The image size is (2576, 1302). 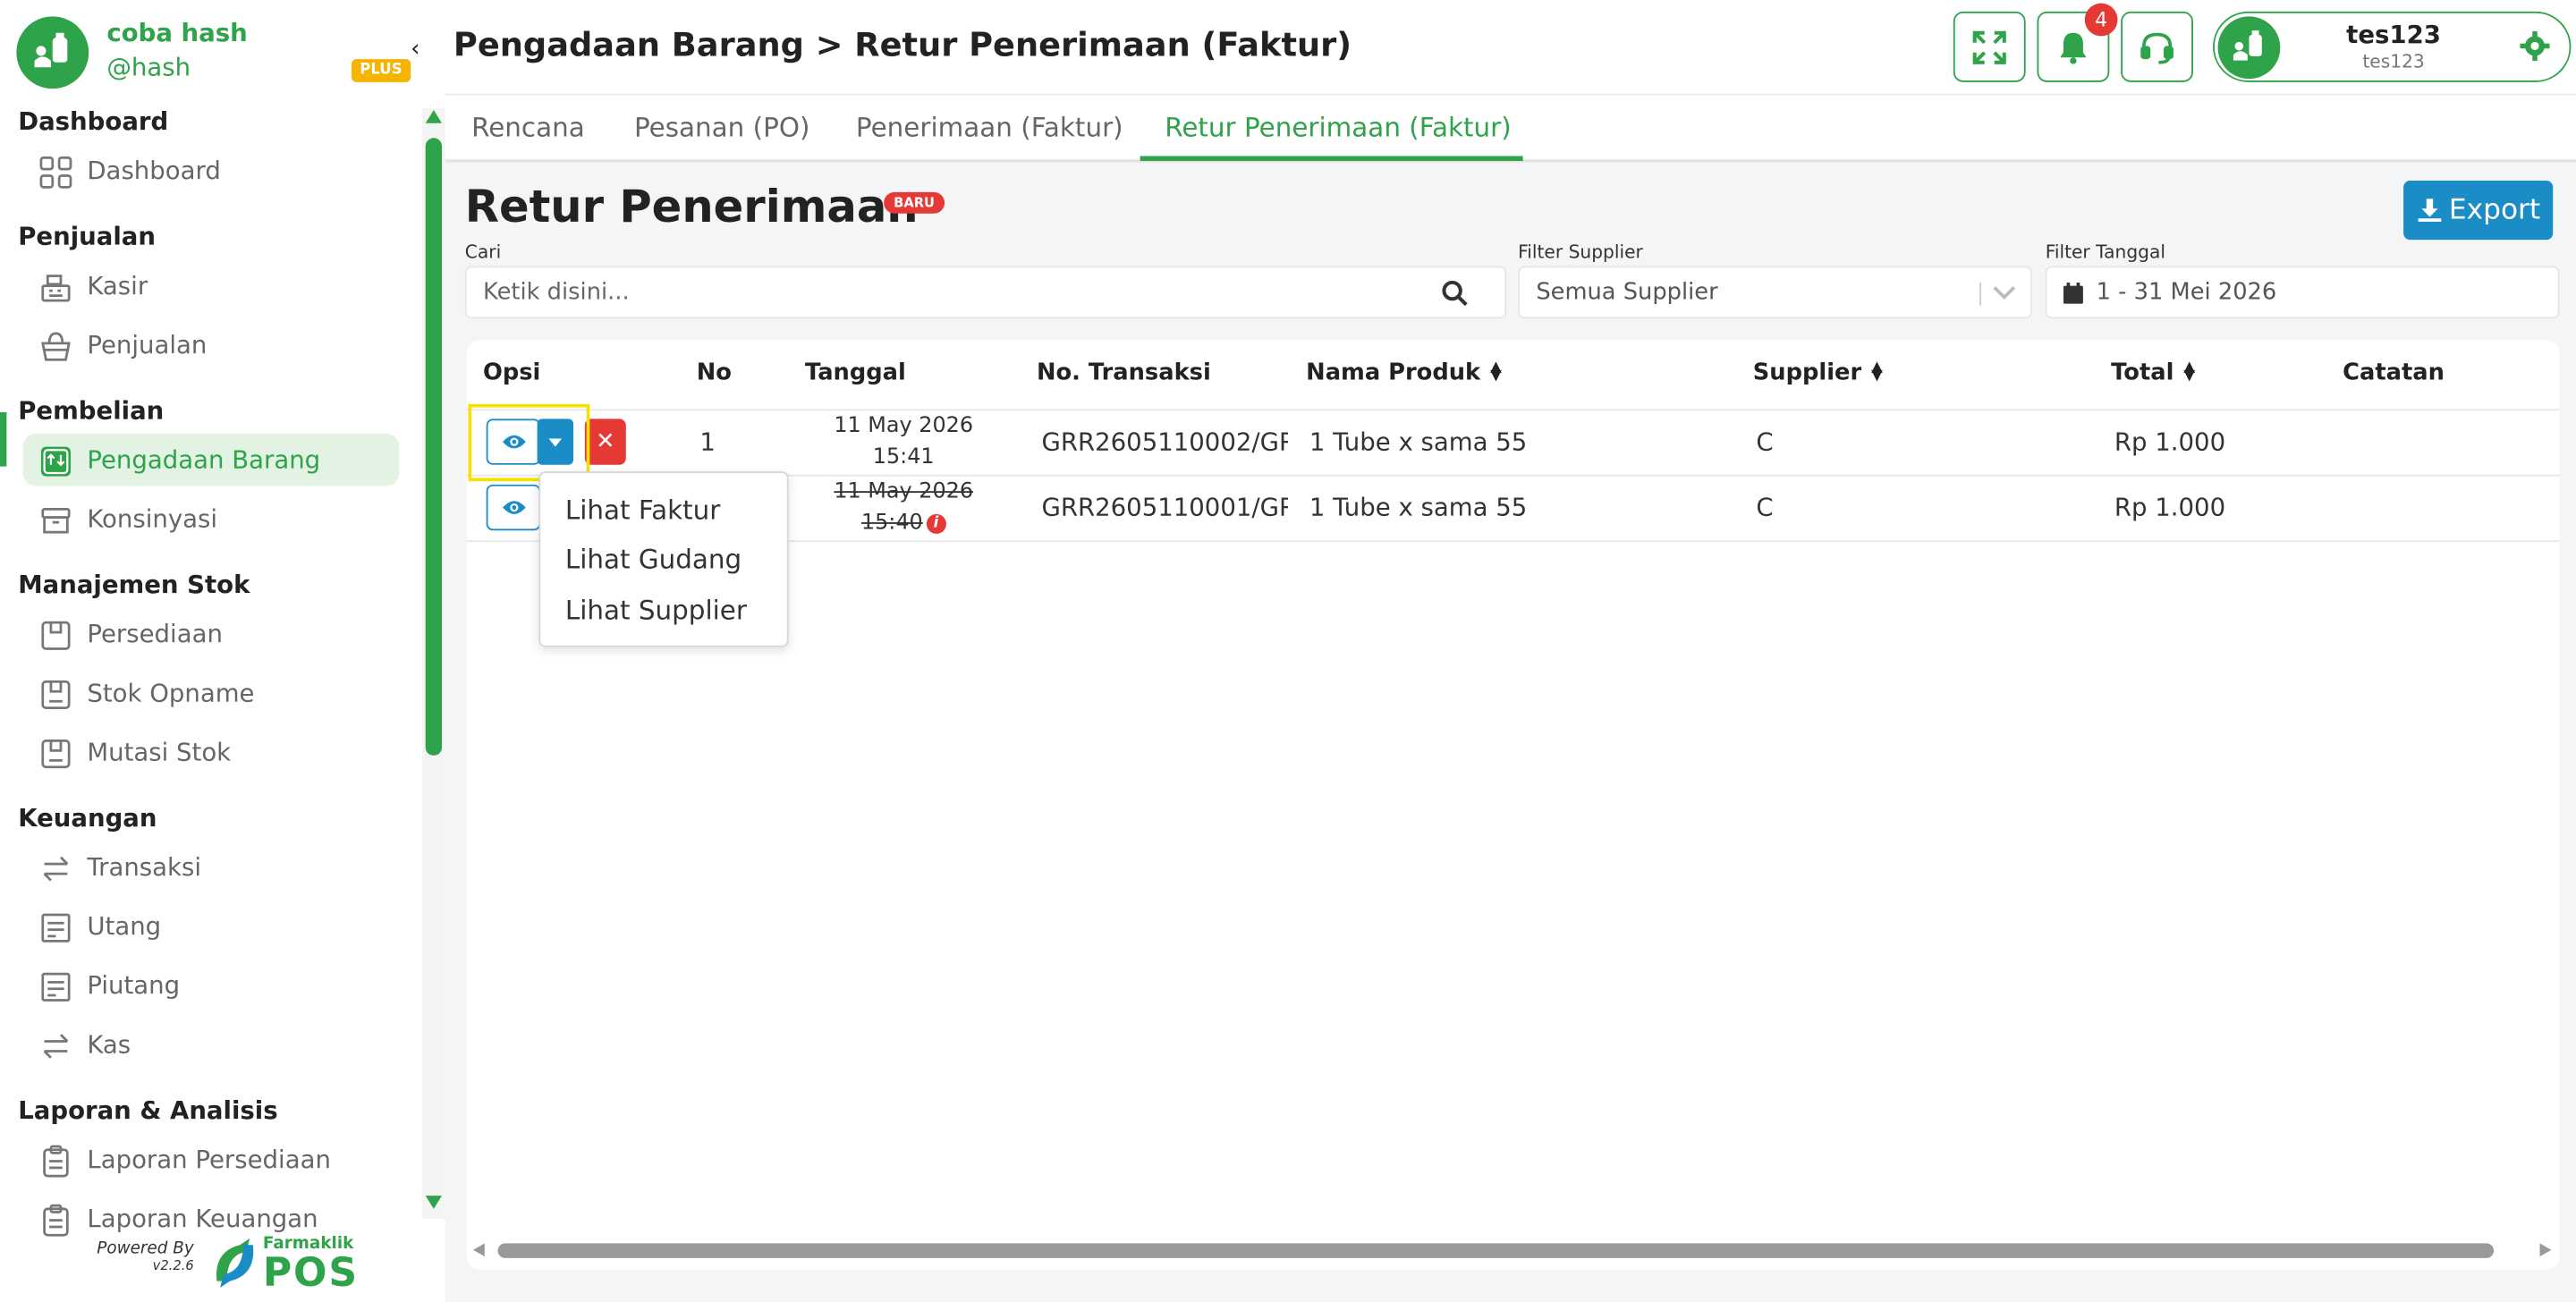 What do you see at coordinates (55, 1044) in the screenshot?
I see `transfer-icon` at bounding box center [55, 1044].